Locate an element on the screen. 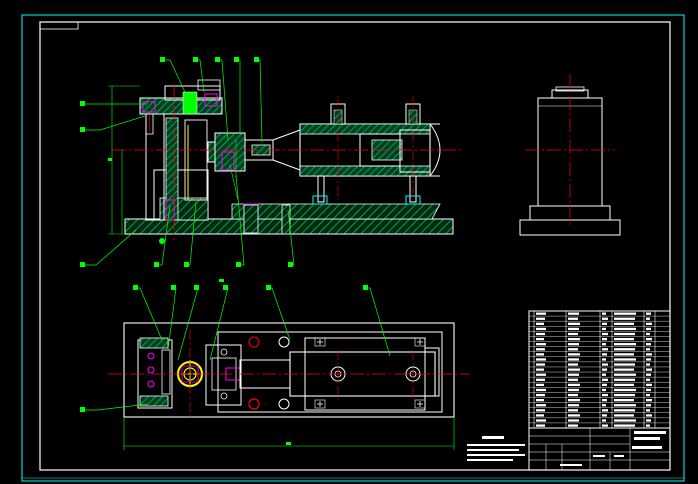 The height and width of the screenshot is (484, 698). technical-notes is located at coordinates (496, 448).